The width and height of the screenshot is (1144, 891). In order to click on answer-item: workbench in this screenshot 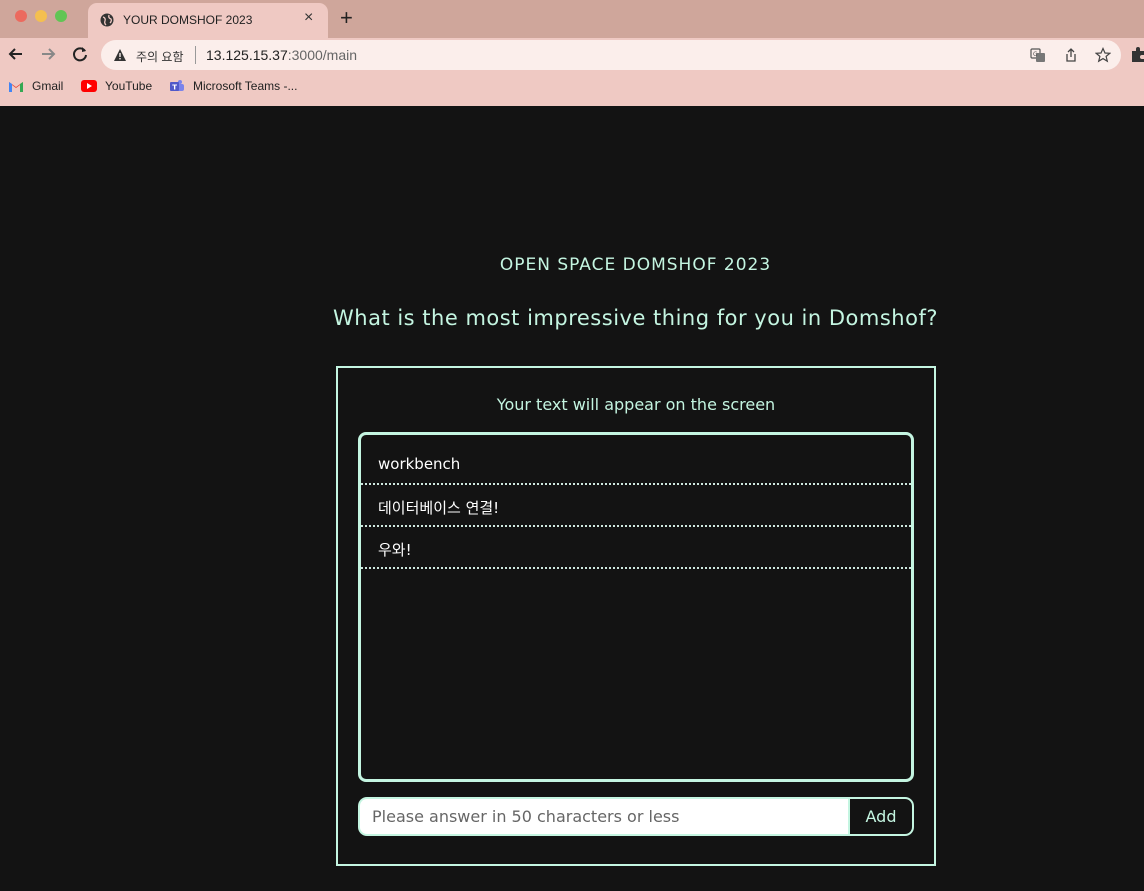, I will do `click(636, 464)`.